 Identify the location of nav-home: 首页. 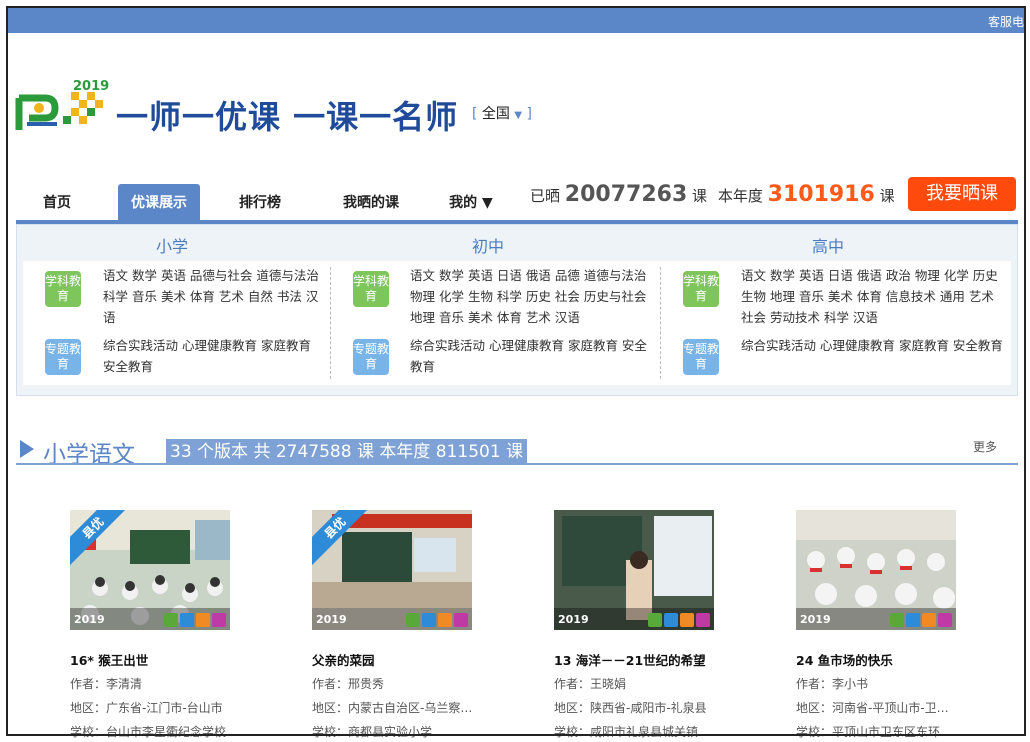
(57, 202).